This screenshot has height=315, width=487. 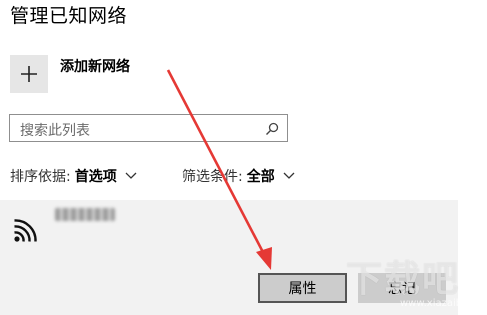 What do you see at coordinates (69, 16) in the screenshot?
I see `page-title: 管理已知网络` at bounding box center [69, 16].